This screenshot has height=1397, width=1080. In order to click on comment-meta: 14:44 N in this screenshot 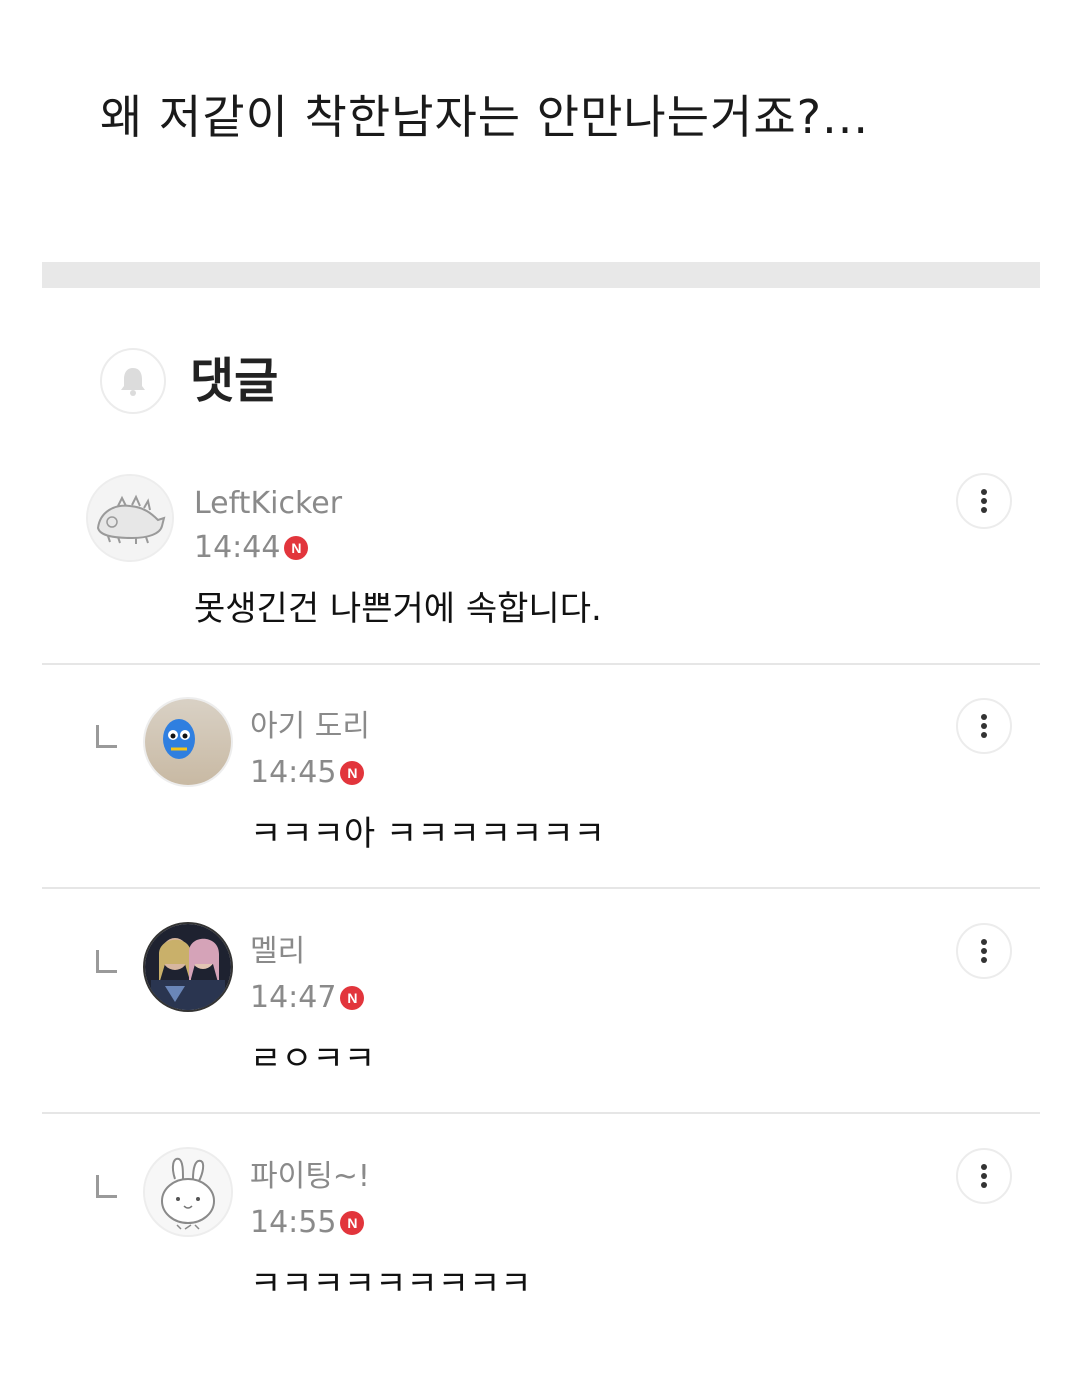, I will do `click(251, 548)`.